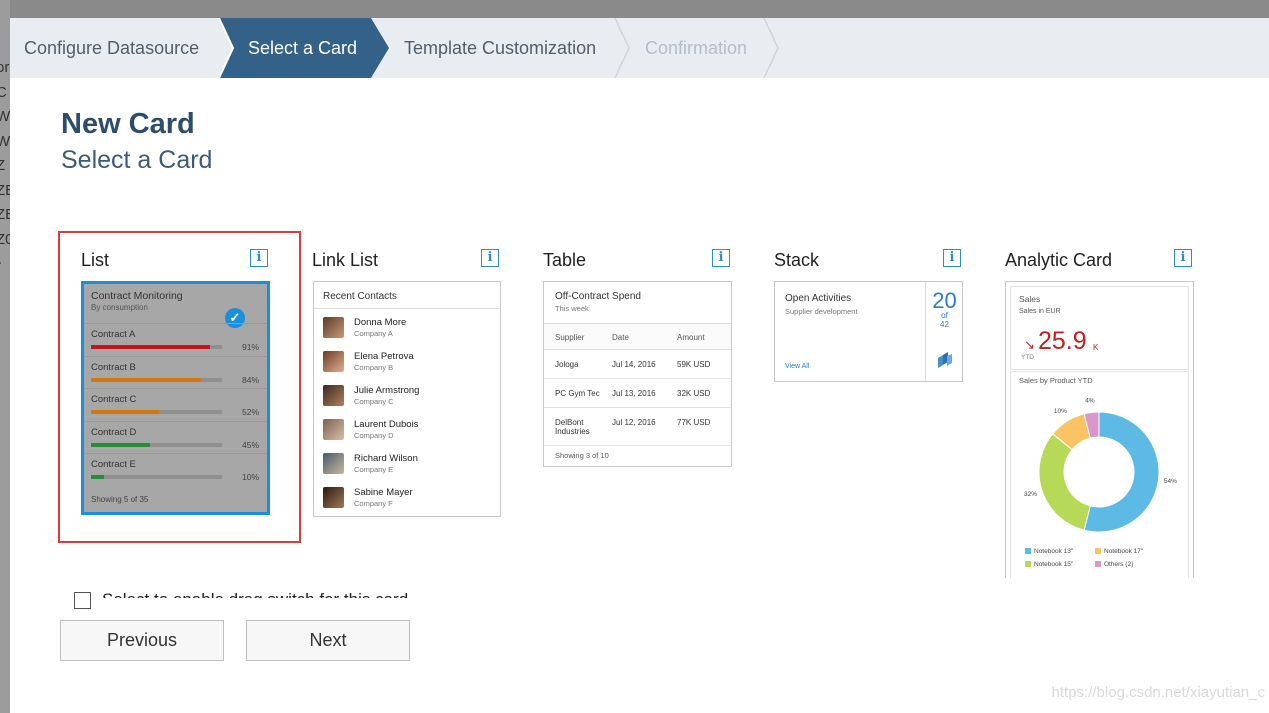  What do you see at coordinates (500, 48) in the screenshot?
I see `wizard-step-template-customization: Template Customization` at bounding box center [500, 48].